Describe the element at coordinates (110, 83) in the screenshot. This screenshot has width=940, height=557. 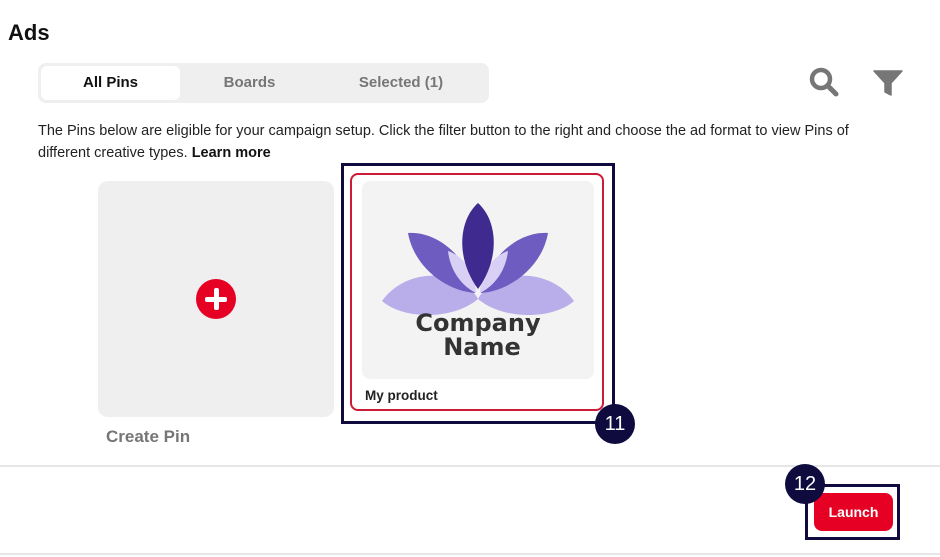
I see `tab-all-pins: All Pins` at that location.